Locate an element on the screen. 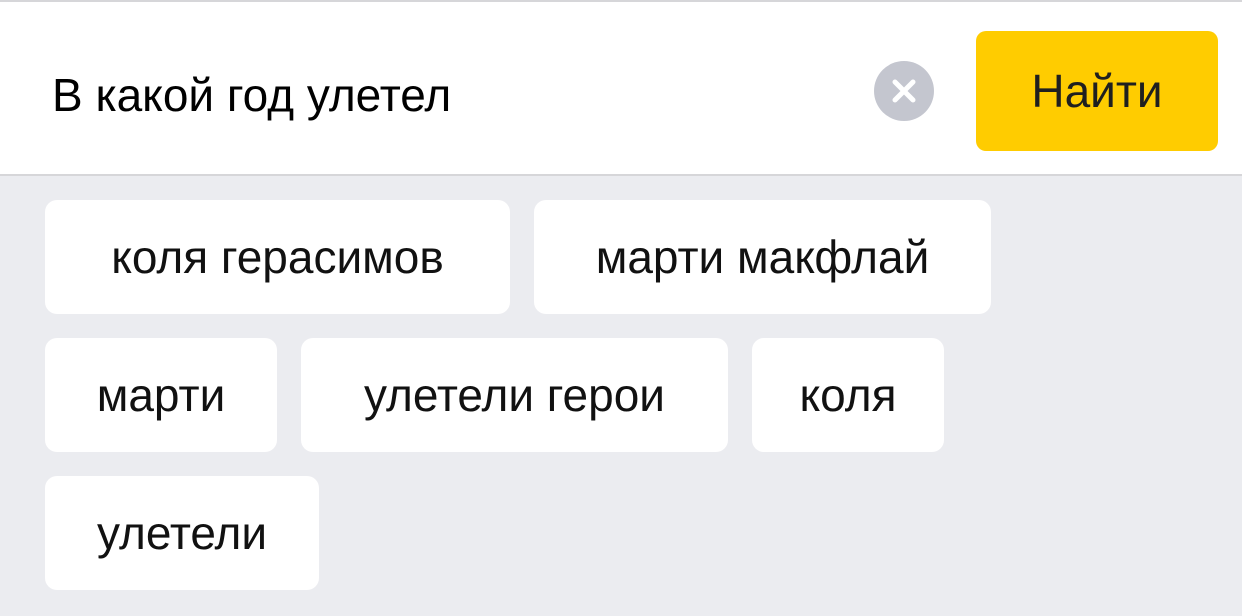 Image resolution: width=1242 pixels, height=616 pixels. suggestion-chip: марти is located at coordinates (161, 395).